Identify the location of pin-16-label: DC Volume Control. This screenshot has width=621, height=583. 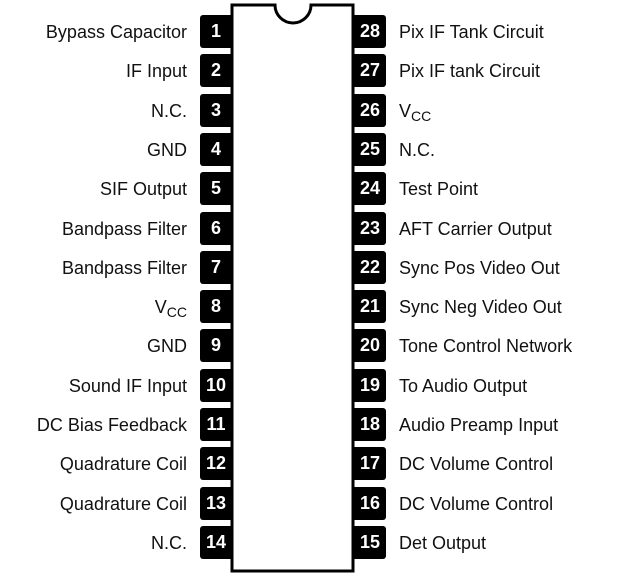
(476, 504).